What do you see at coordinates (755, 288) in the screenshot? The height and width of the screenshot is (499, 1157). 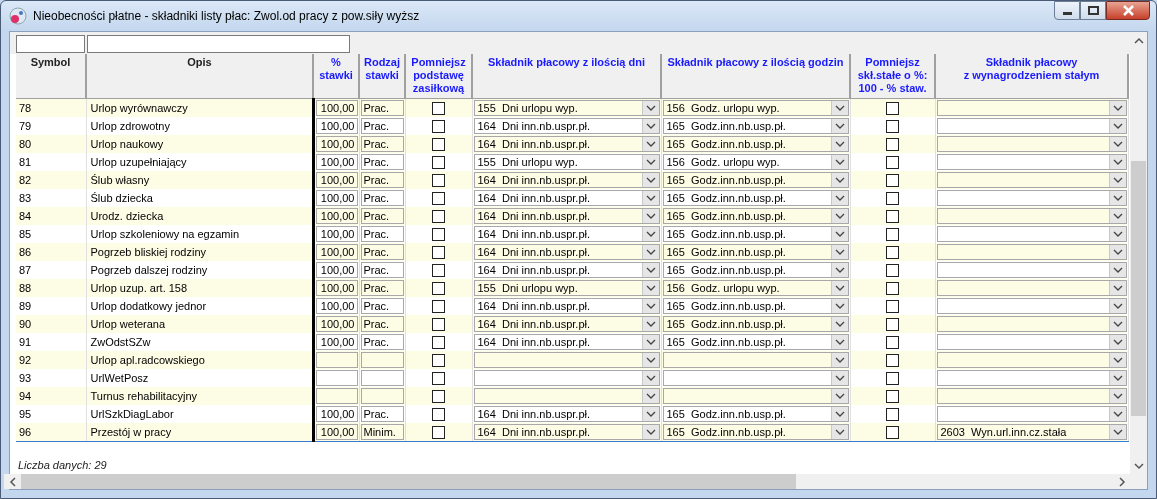 I see `dropdown-field: 156 Godz. urlopu wyp.` at bounding box center [755, 288].